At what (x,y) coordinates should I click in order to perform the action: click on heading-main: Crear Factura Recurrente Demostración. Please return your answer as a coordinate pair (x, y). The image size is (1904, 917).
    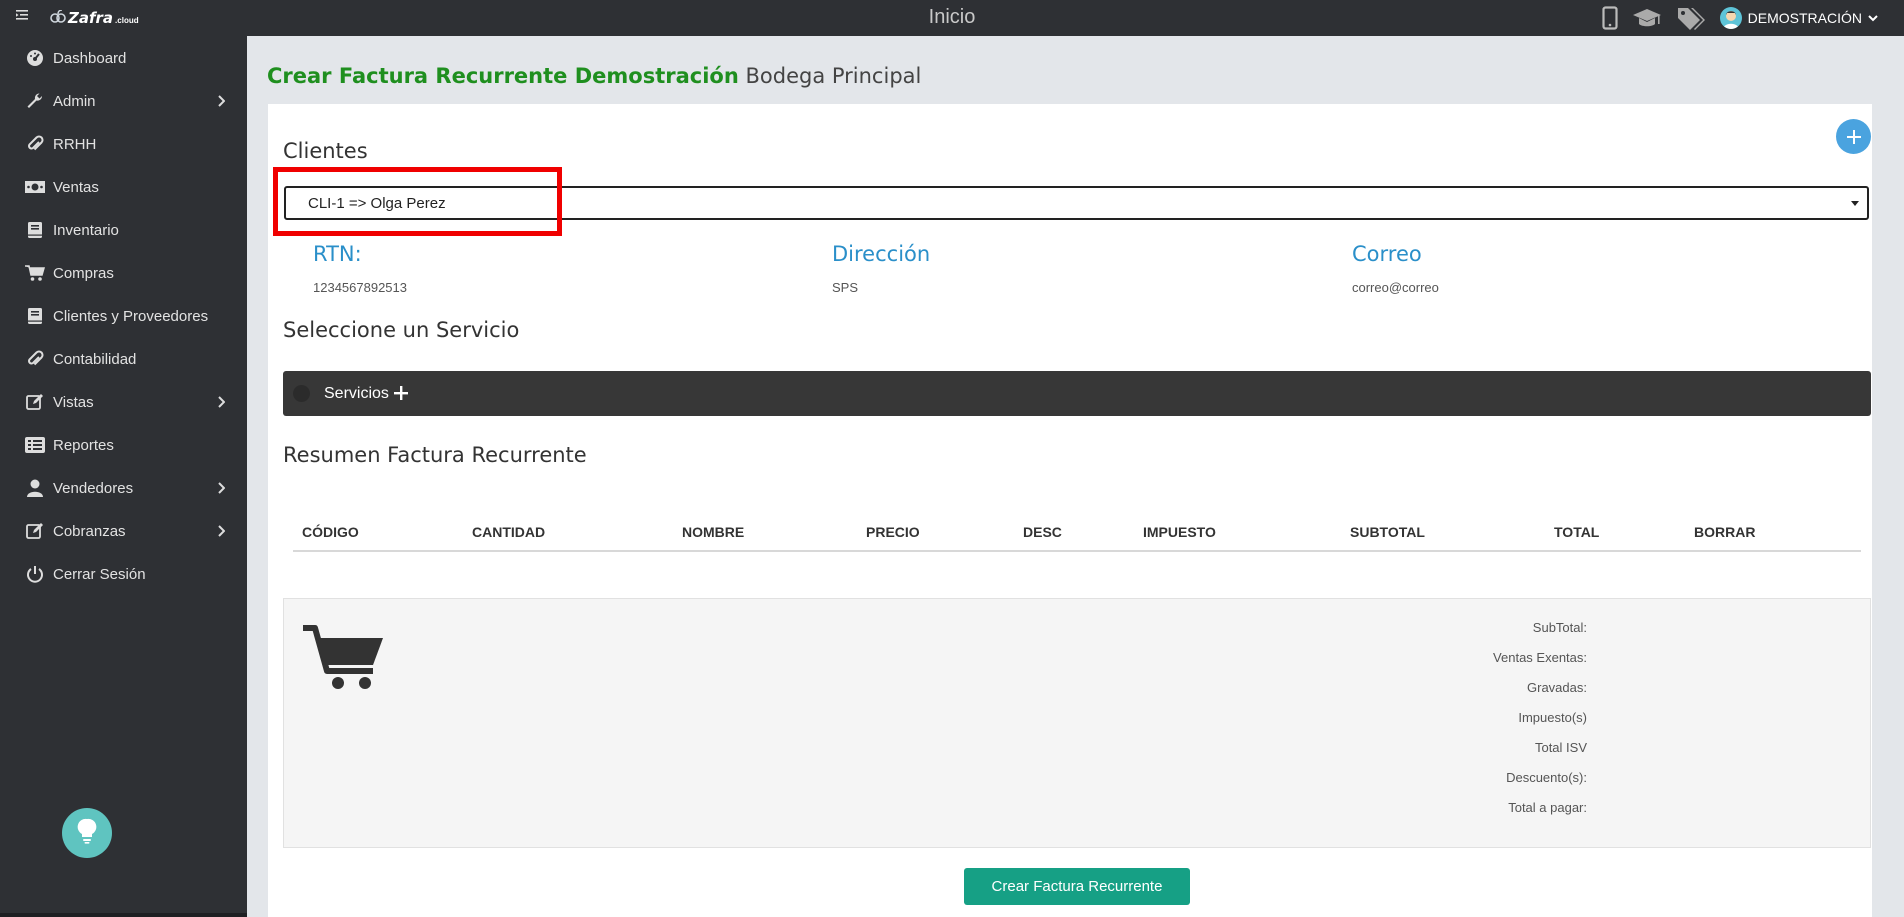
    Looking at the image, I should click on (503, 76).